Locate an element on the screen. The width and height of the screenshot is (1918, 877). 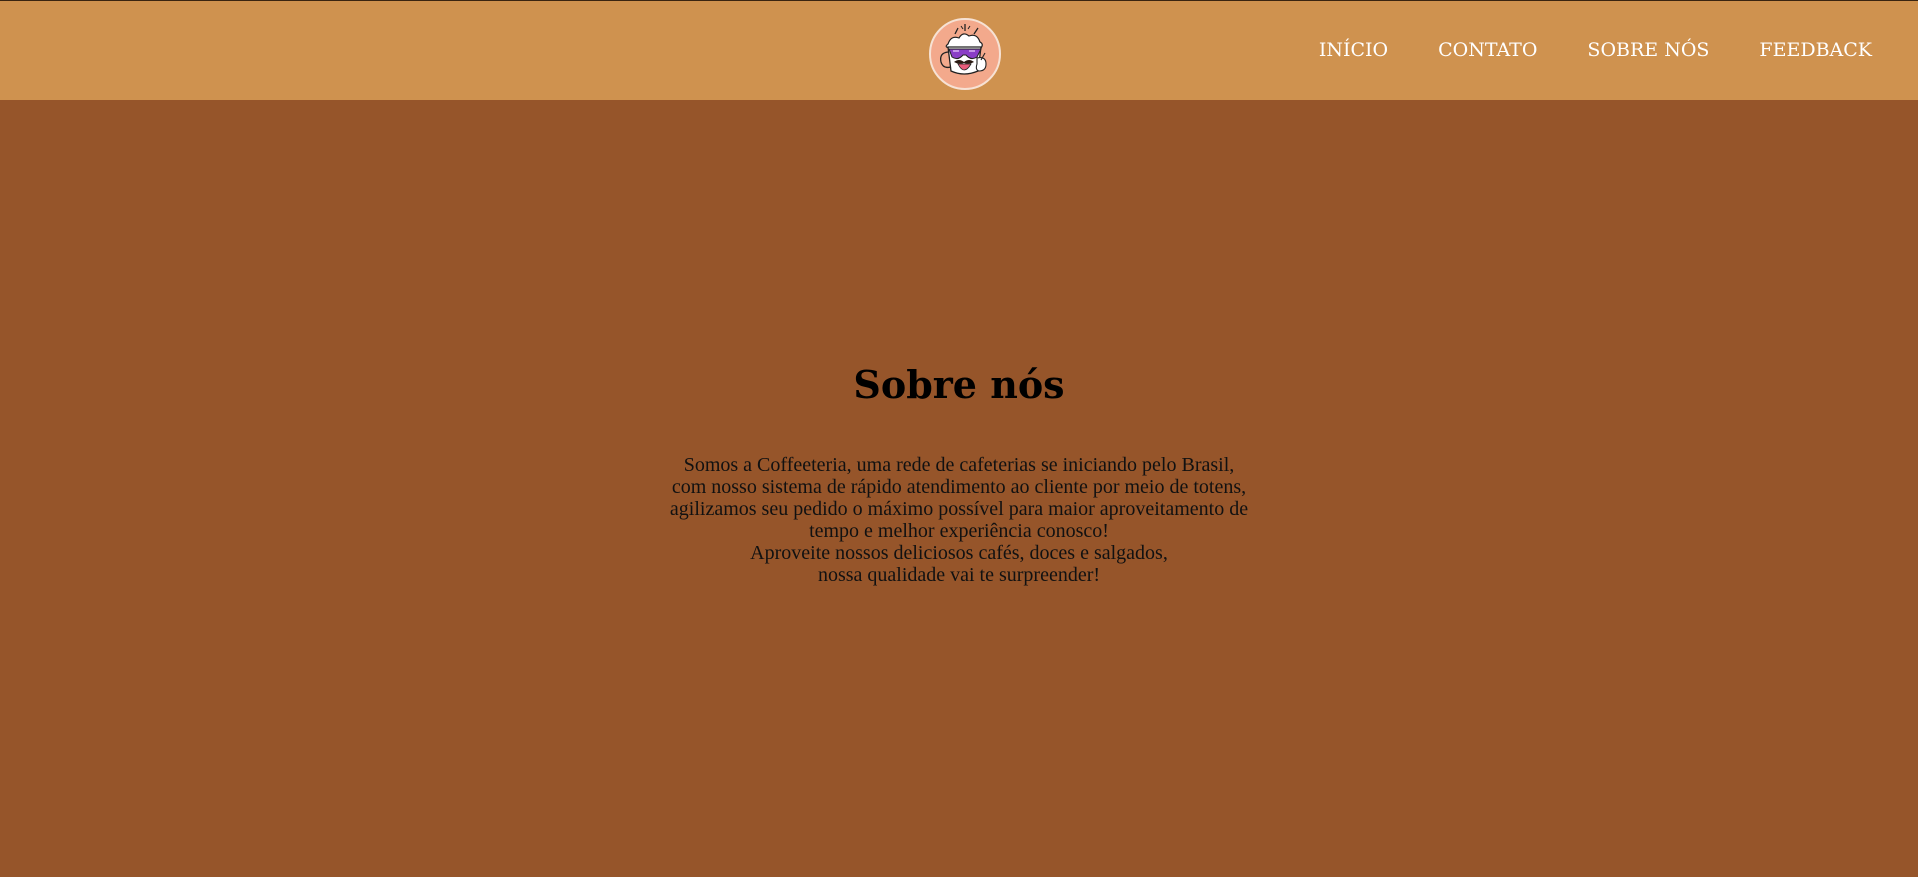
coffee-mascot-logo-icon is located at coordinates (965, 54).